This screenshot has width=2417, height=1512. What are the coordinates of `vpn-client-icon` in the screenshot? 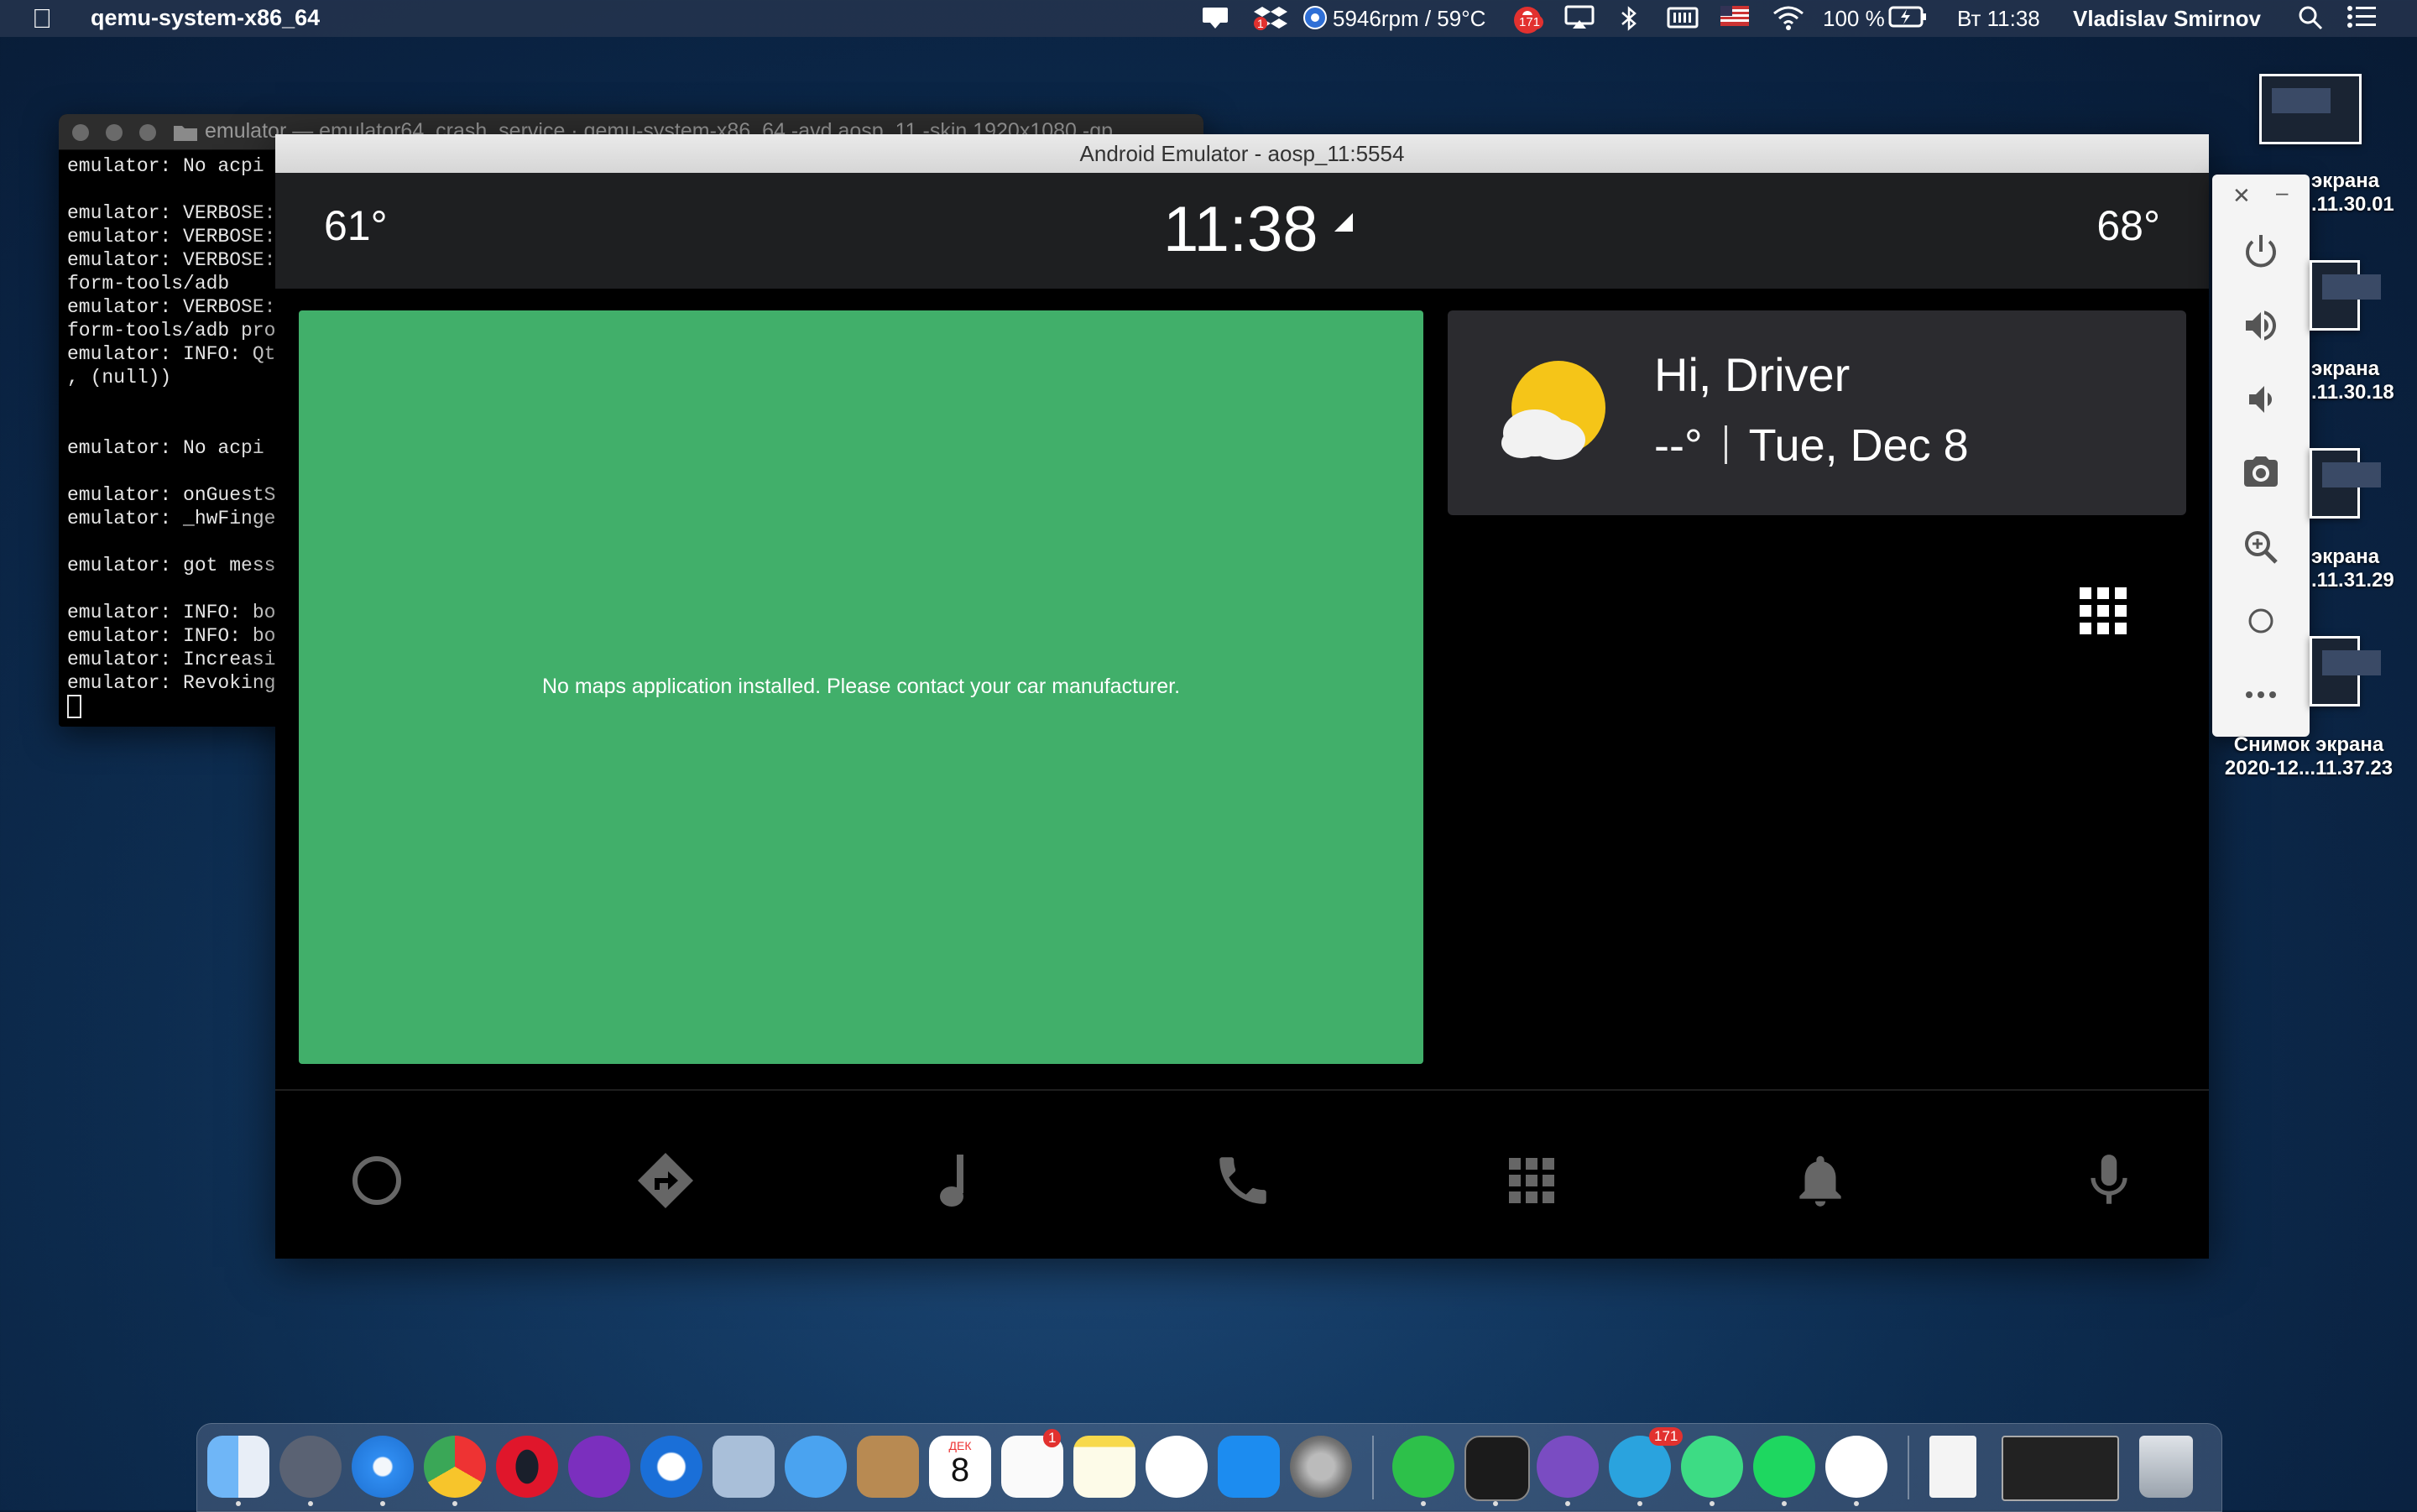 It's located at (1856, 1467).